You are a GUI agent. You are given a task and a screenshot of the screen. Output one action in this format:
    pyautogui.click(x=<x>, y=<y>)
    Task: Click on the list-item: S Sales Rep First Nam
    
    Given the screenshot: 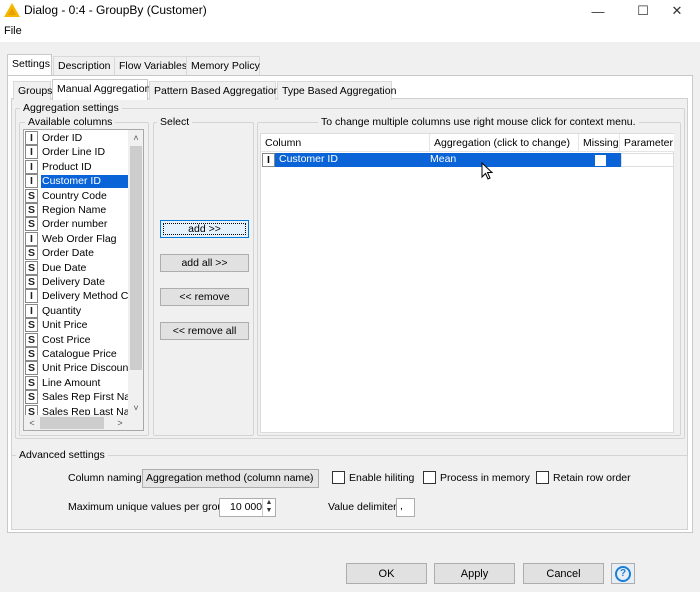 What is the action you would take?
    pyautogui.click(x=76, y=397)
    